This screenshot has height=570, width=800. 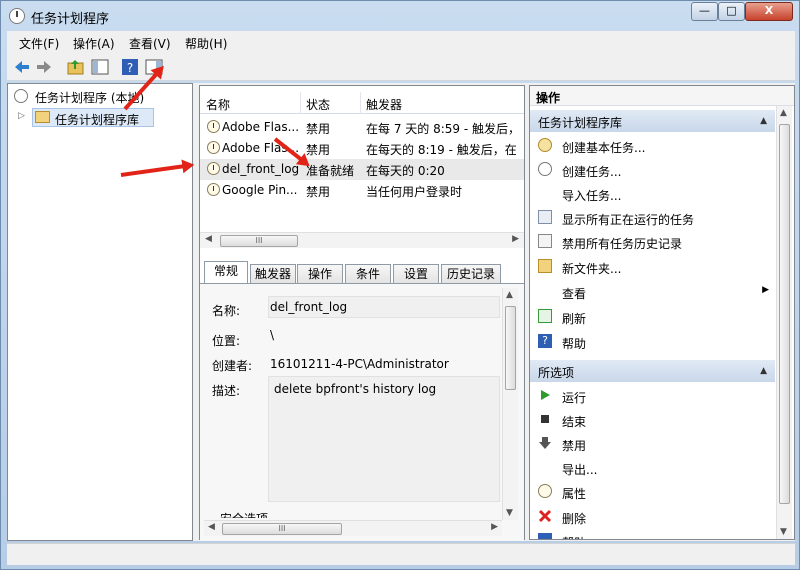 What do you see at coordinates (226, 311) in the screenshot?
I see `name-label: 名称:` at bounding box center [226, 311].